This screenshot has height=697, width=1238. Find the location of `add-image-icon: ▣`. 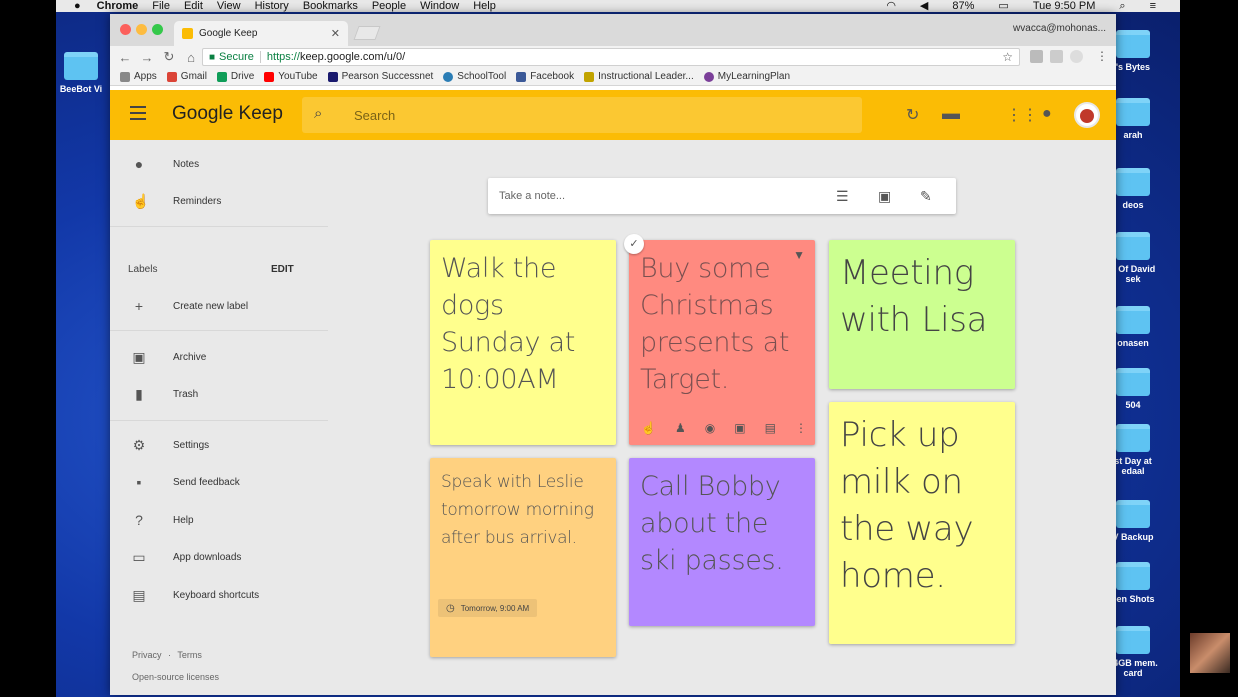

add-image-icon: ▣ is located at coordinates (739, 428).